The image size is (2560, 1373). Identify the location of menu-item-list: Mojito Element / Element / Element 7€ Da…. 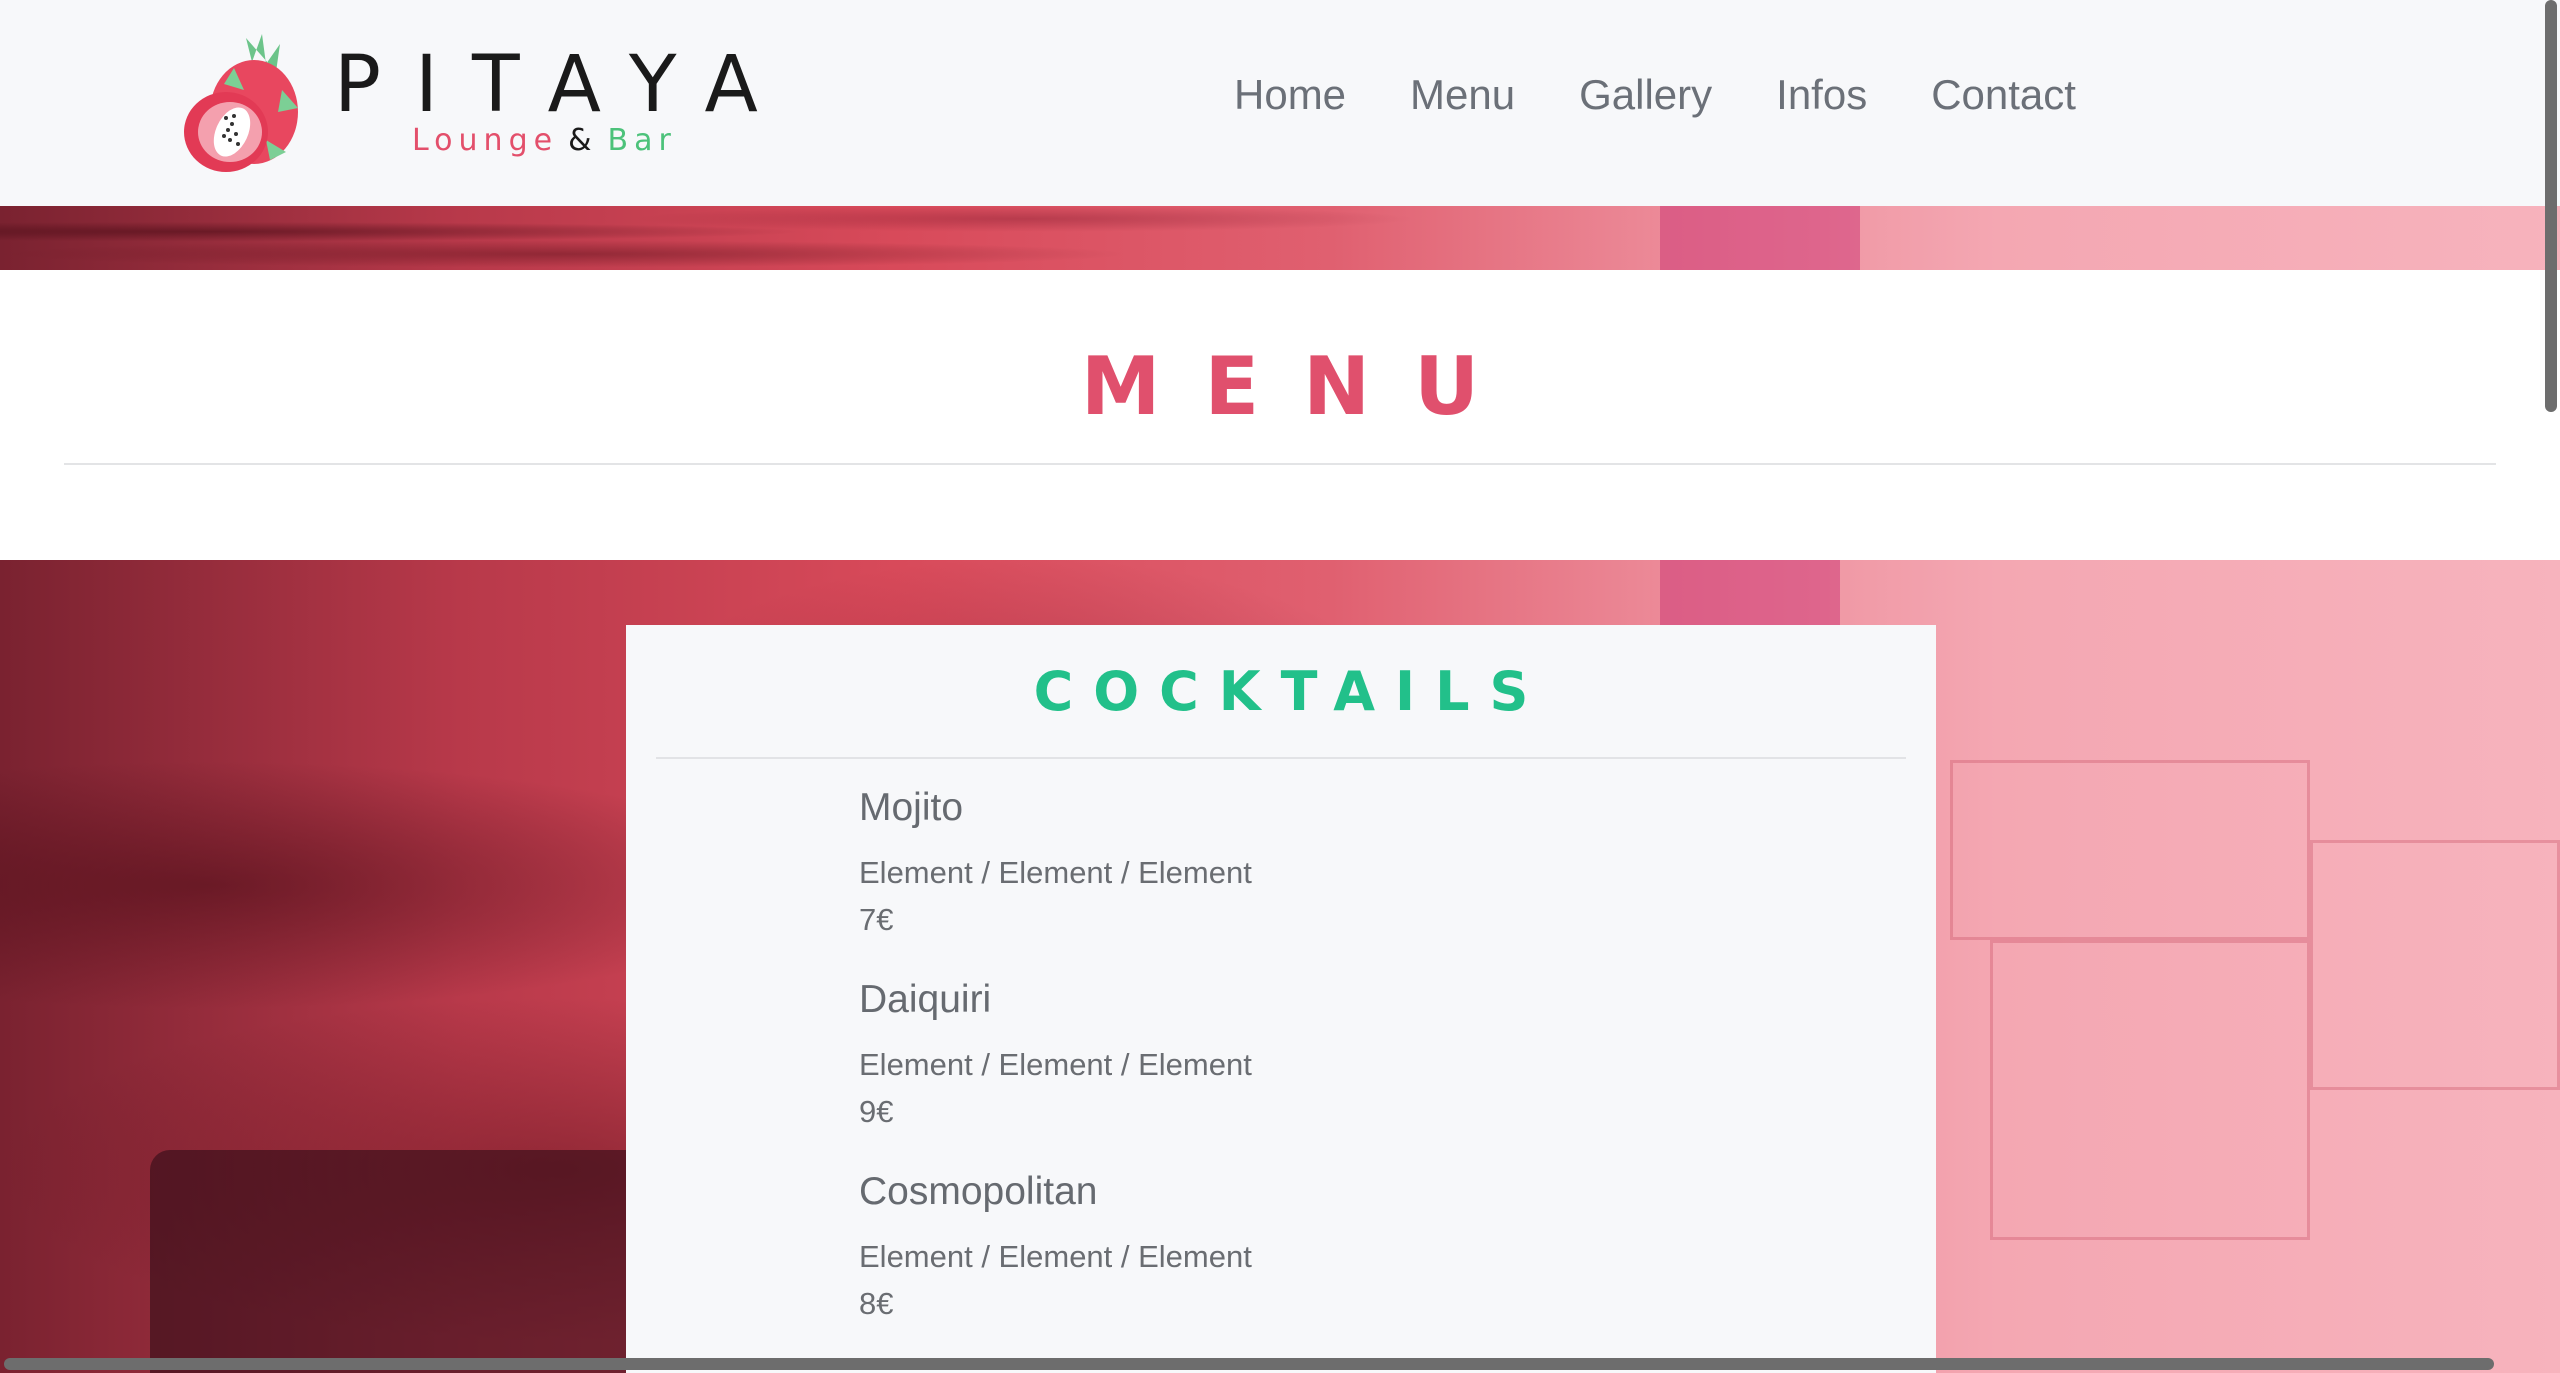
(1309, 1073).